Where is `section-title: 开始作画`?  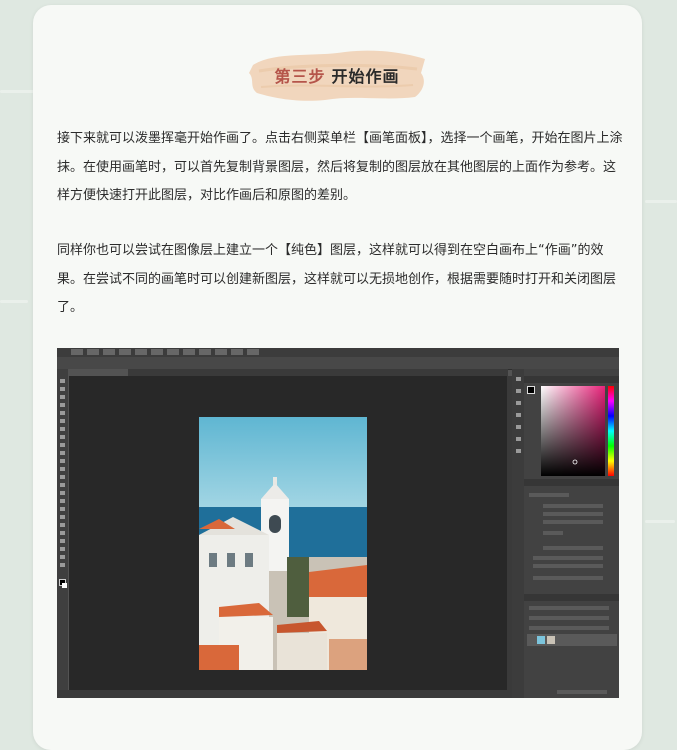 section-title: 开始作画 is located at coordinates (365, 76).